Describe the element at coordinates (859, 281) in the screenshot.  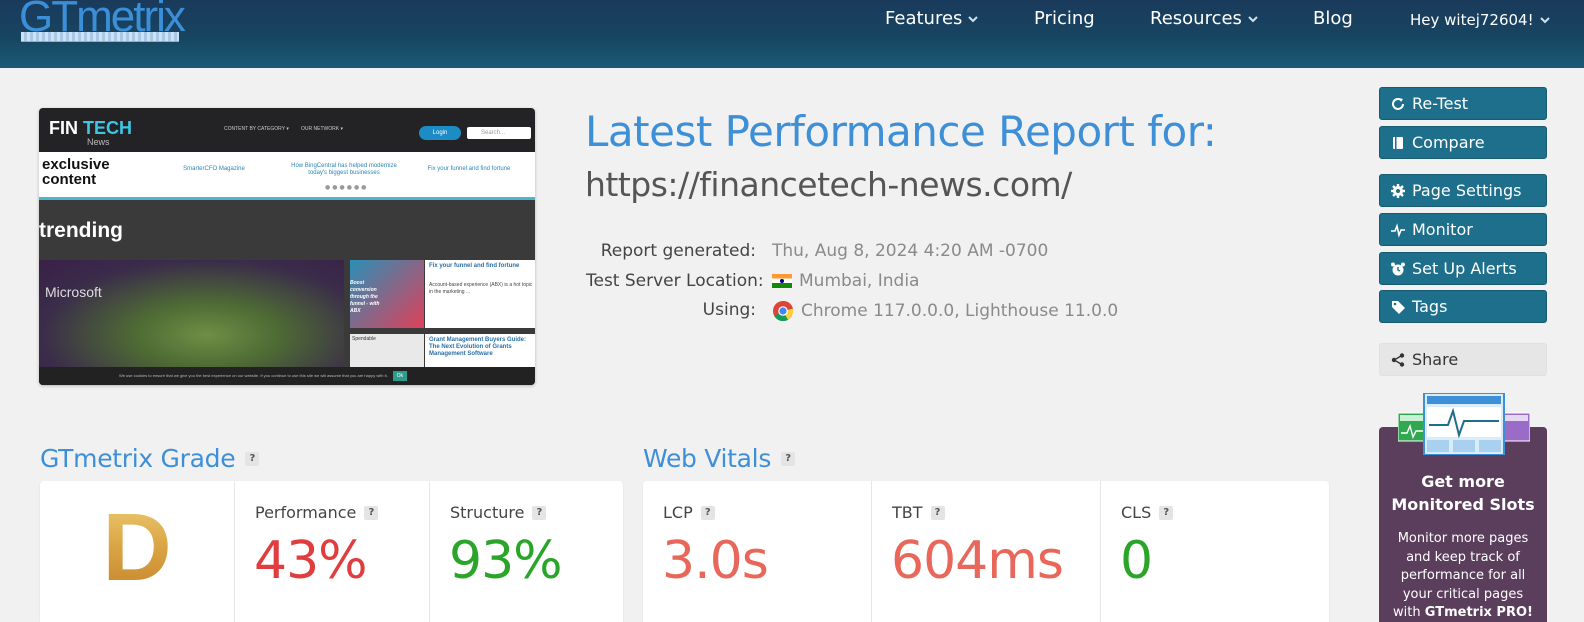
I see `test-location-text: Mumbai, India` at that location.